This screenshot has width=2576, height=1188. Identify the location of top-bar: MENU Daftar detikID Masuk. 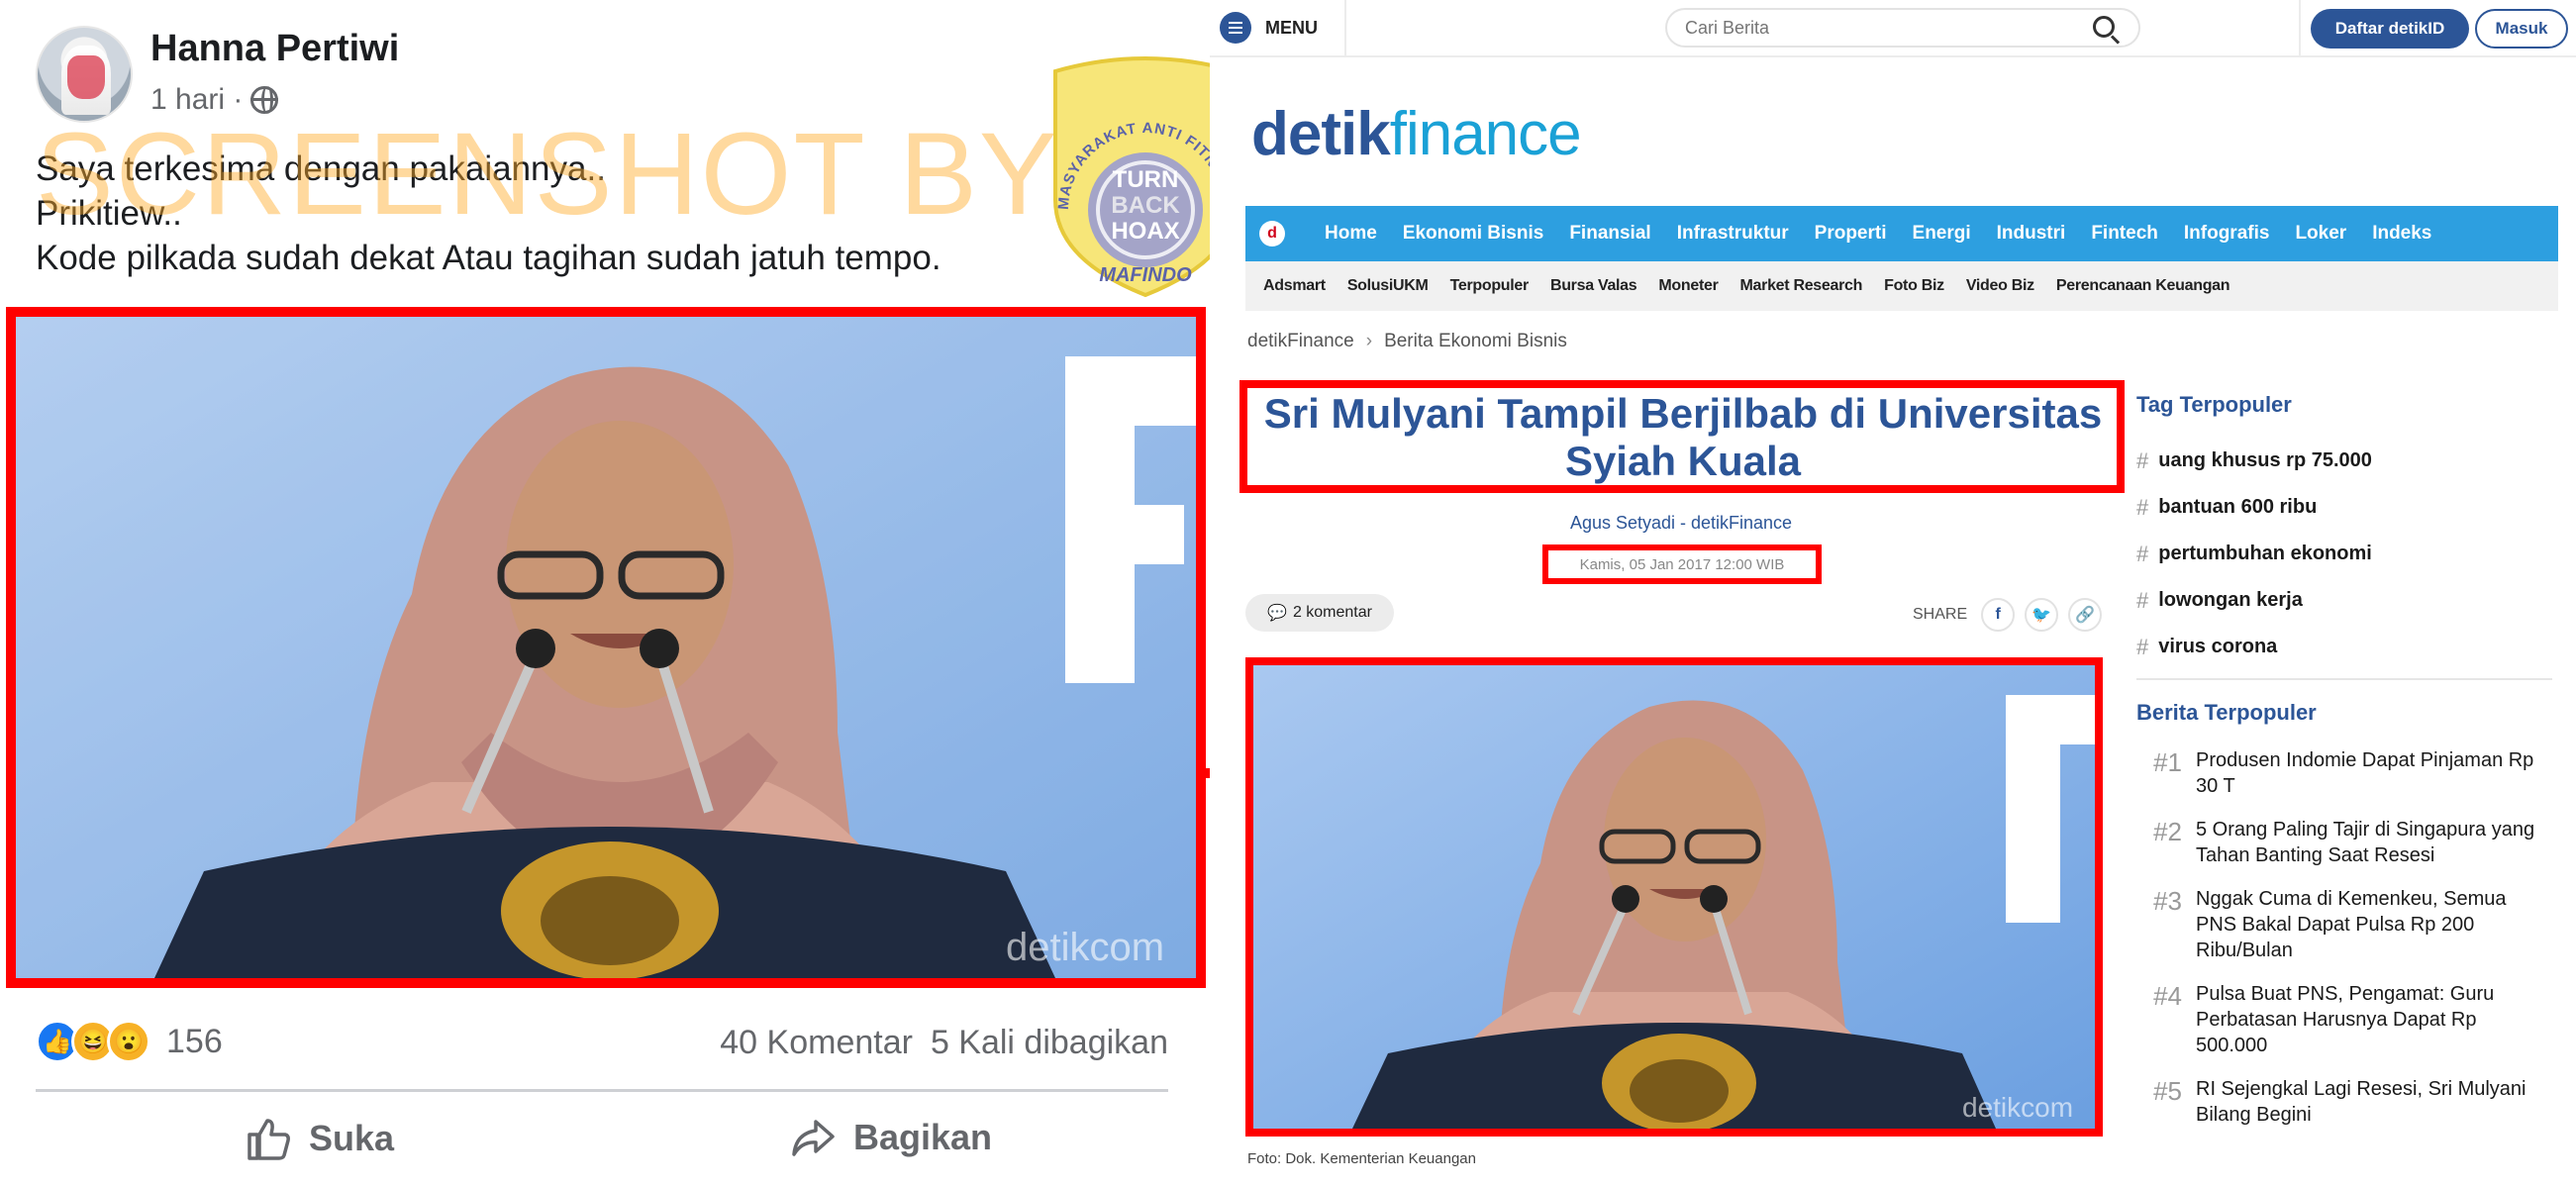
(1893, 28).